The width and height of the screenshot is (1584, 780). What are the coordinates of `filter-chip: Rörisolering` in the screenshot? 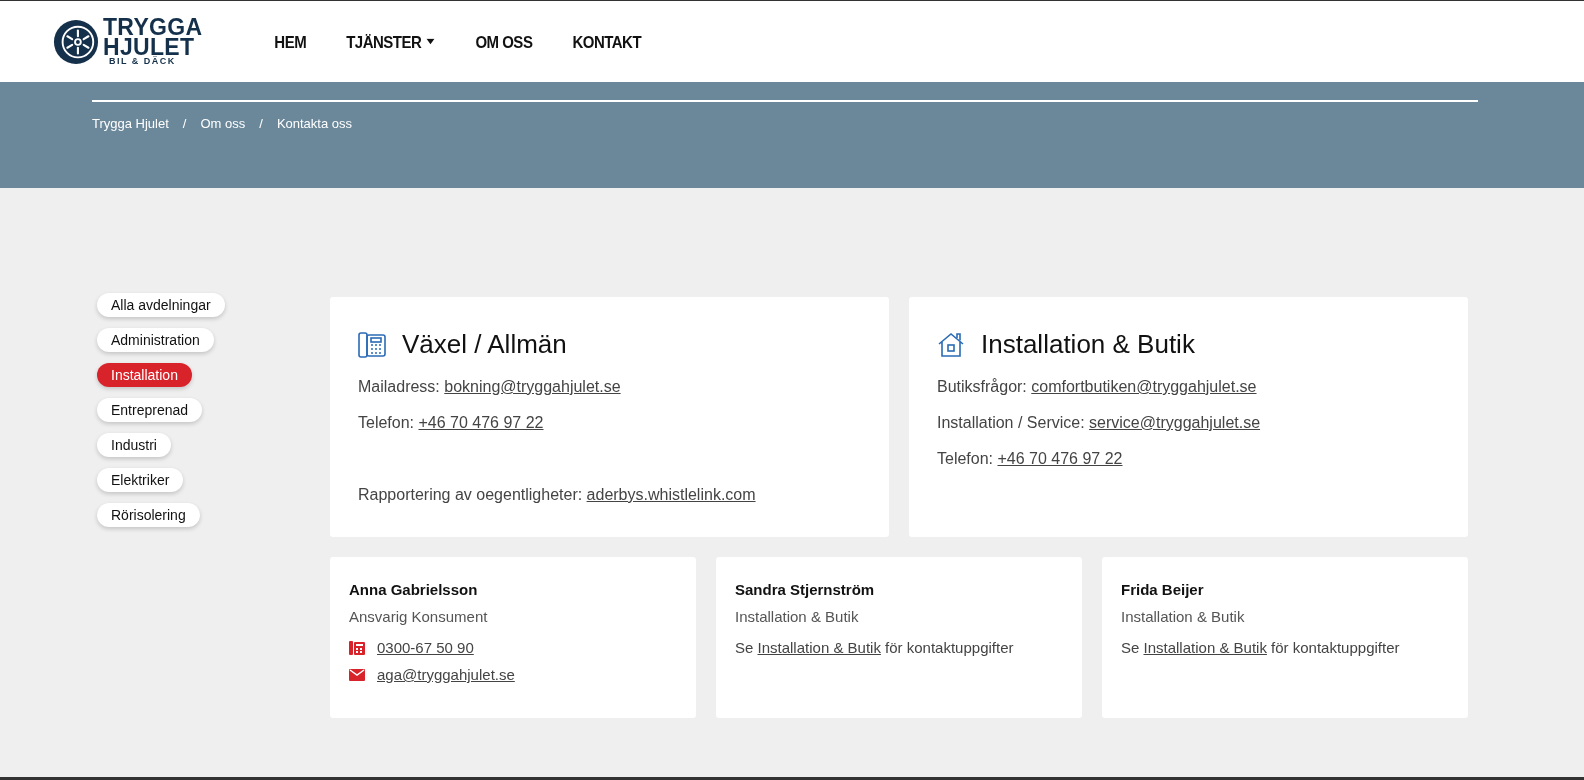 It's located at (148, 515).